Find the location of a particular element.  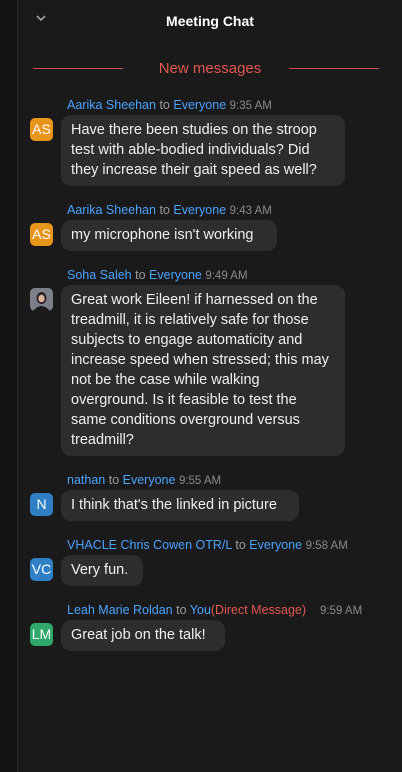

message-meta: Aarika Sheehan to Everyone 9:35 AM is located at coordinates (169, 105).